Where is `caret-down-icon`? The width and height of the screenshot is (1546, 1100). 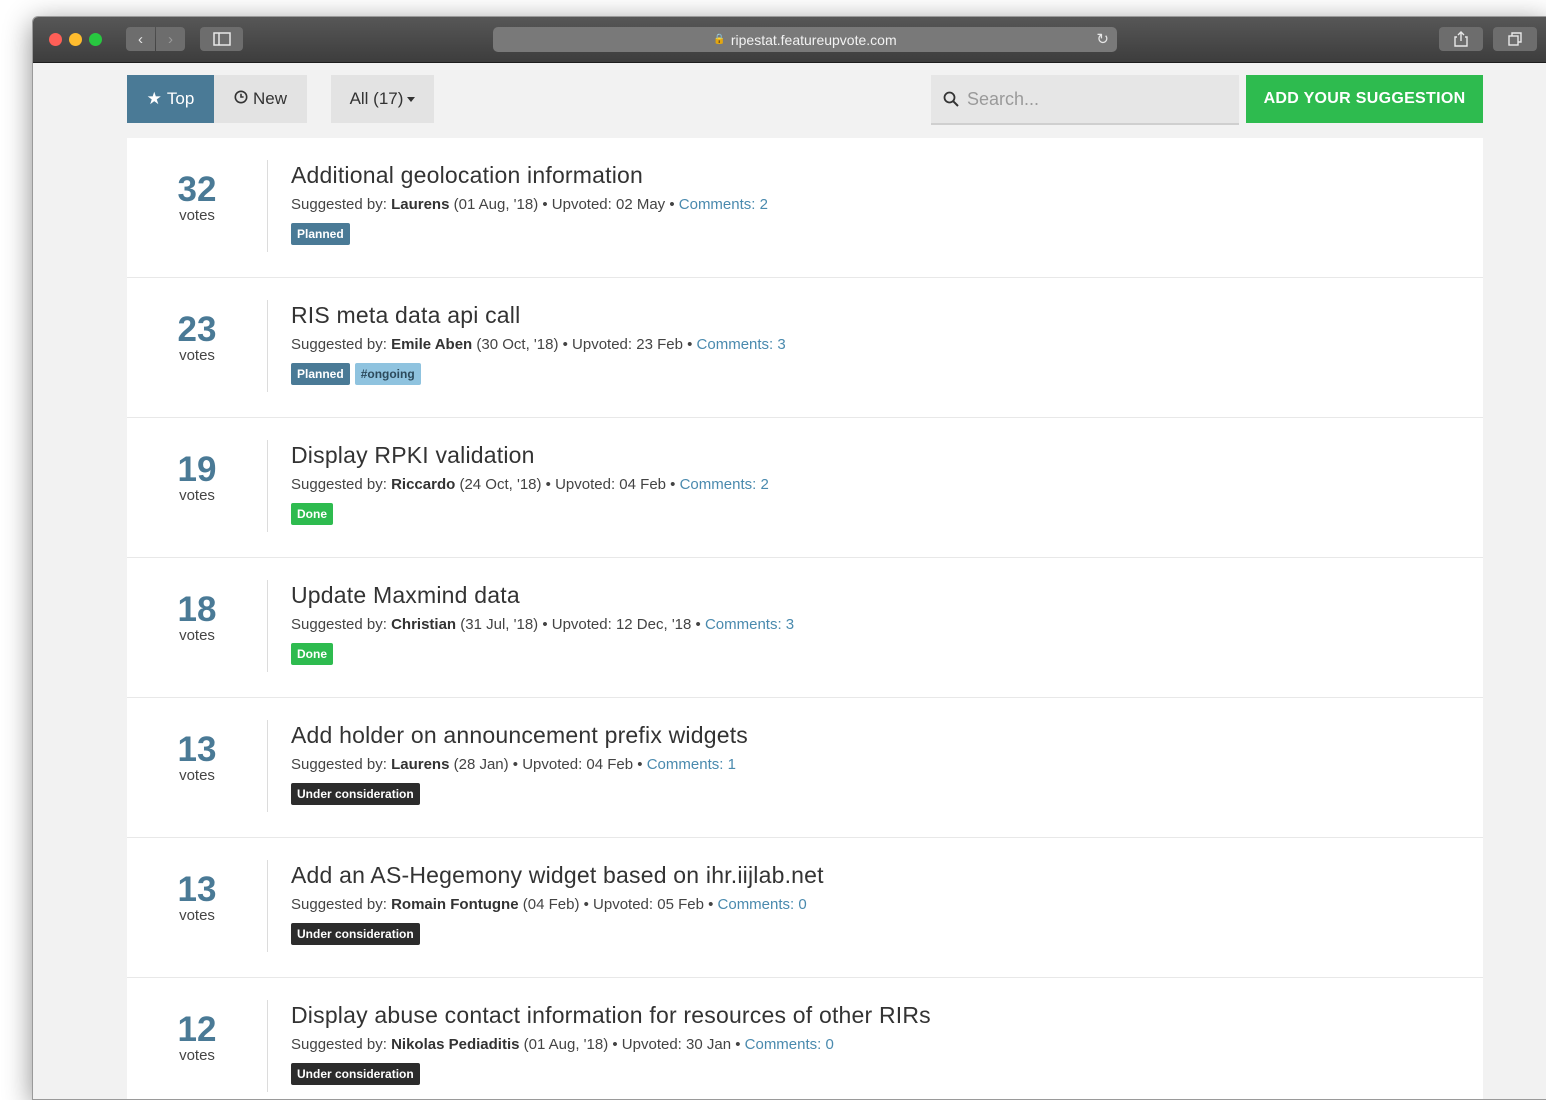
caret-down-icon is located at coordinates (411, 99).